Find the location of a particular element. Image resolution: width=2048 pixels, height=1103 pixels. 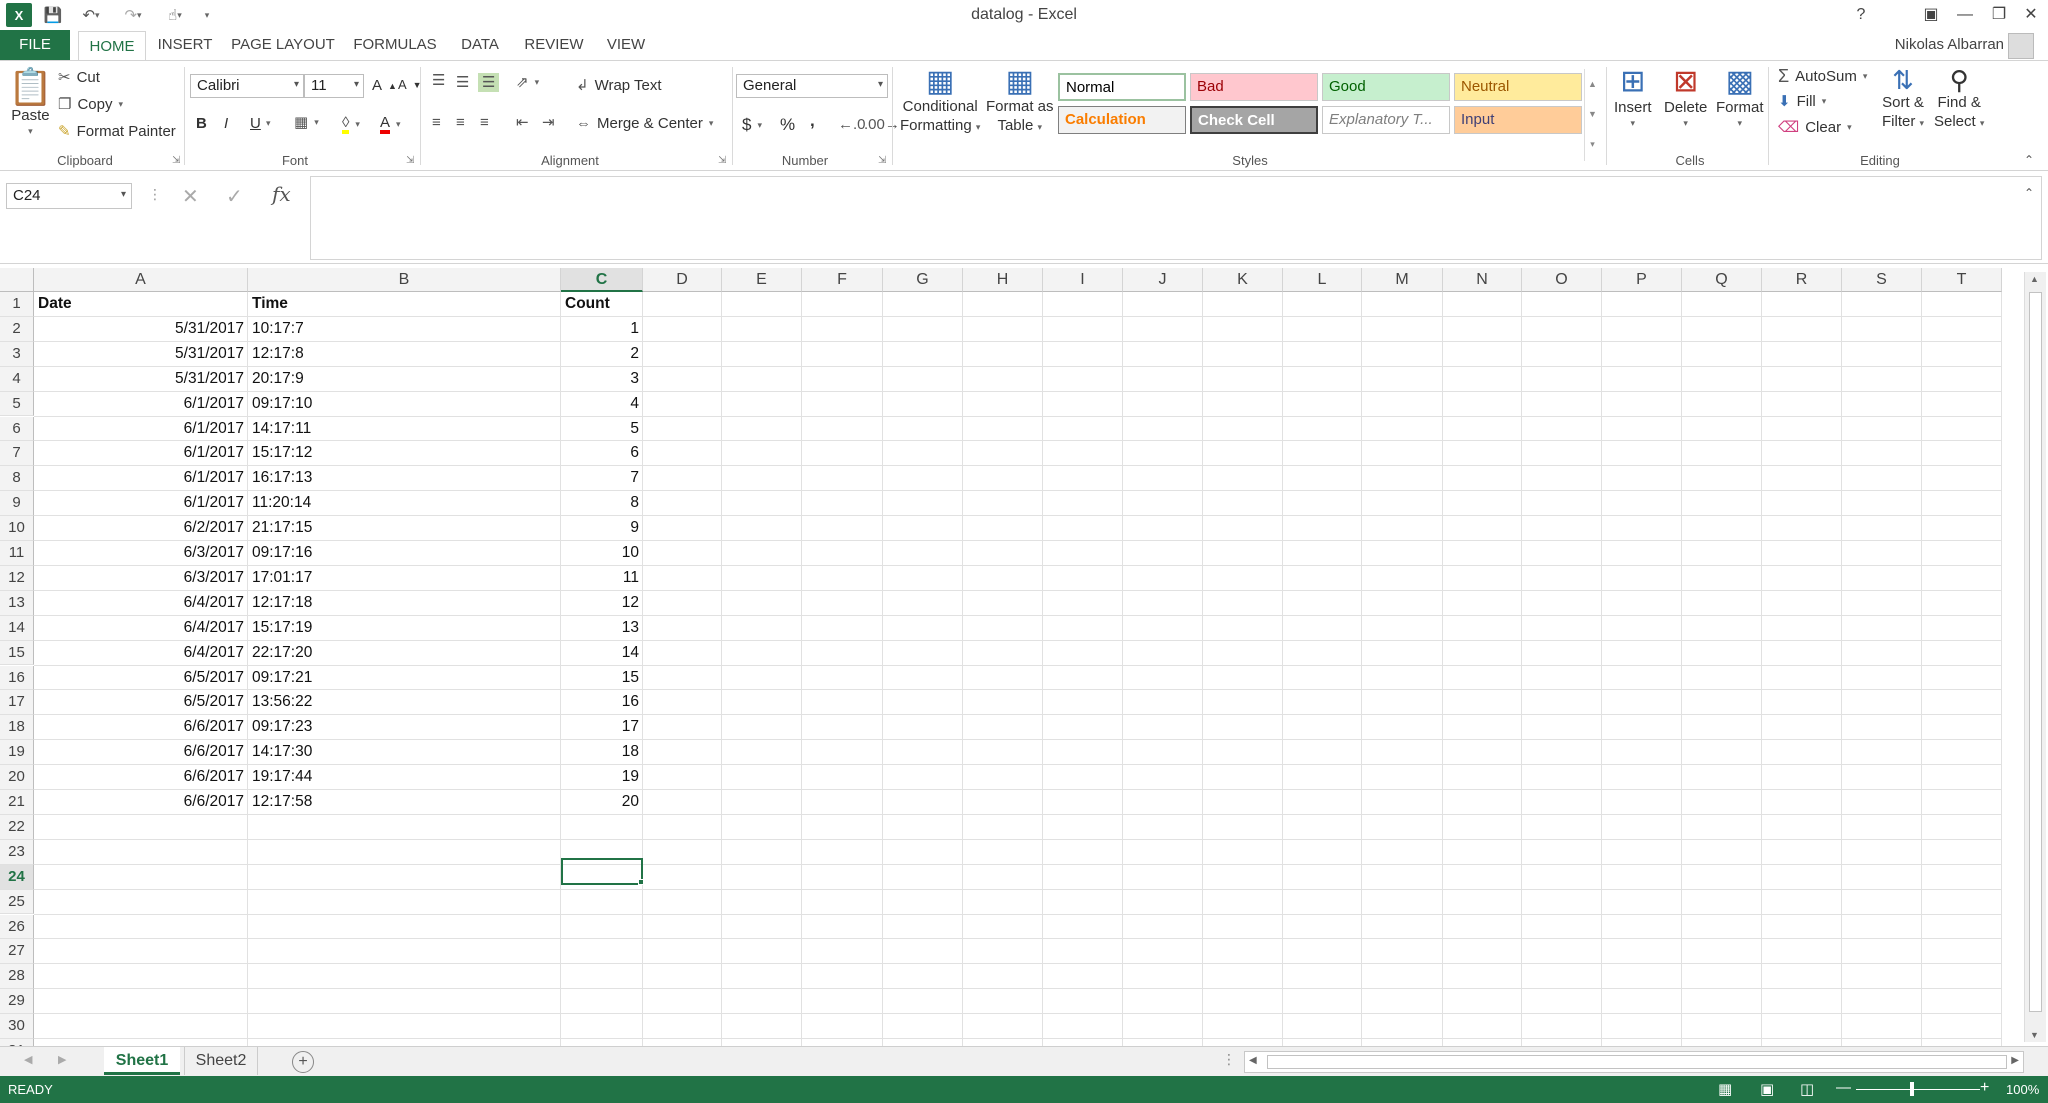

column-header-d: D is located at coordinates (682, 280).